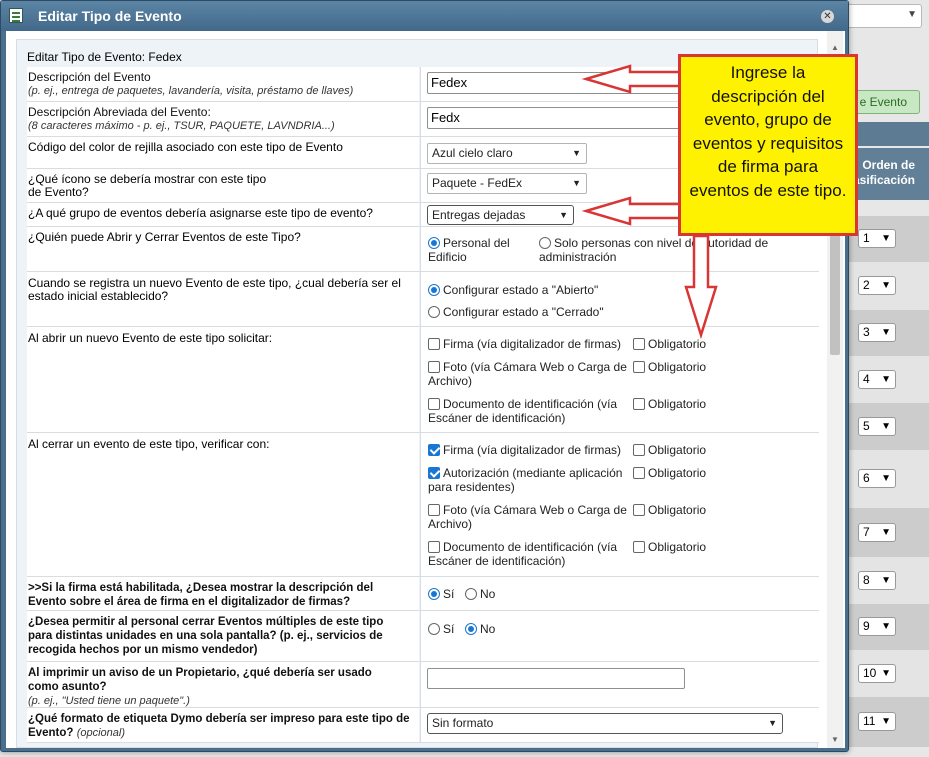 The image size is (929, 757). I want to click on open-signature-required: Obligatorio, so click(669, 344).